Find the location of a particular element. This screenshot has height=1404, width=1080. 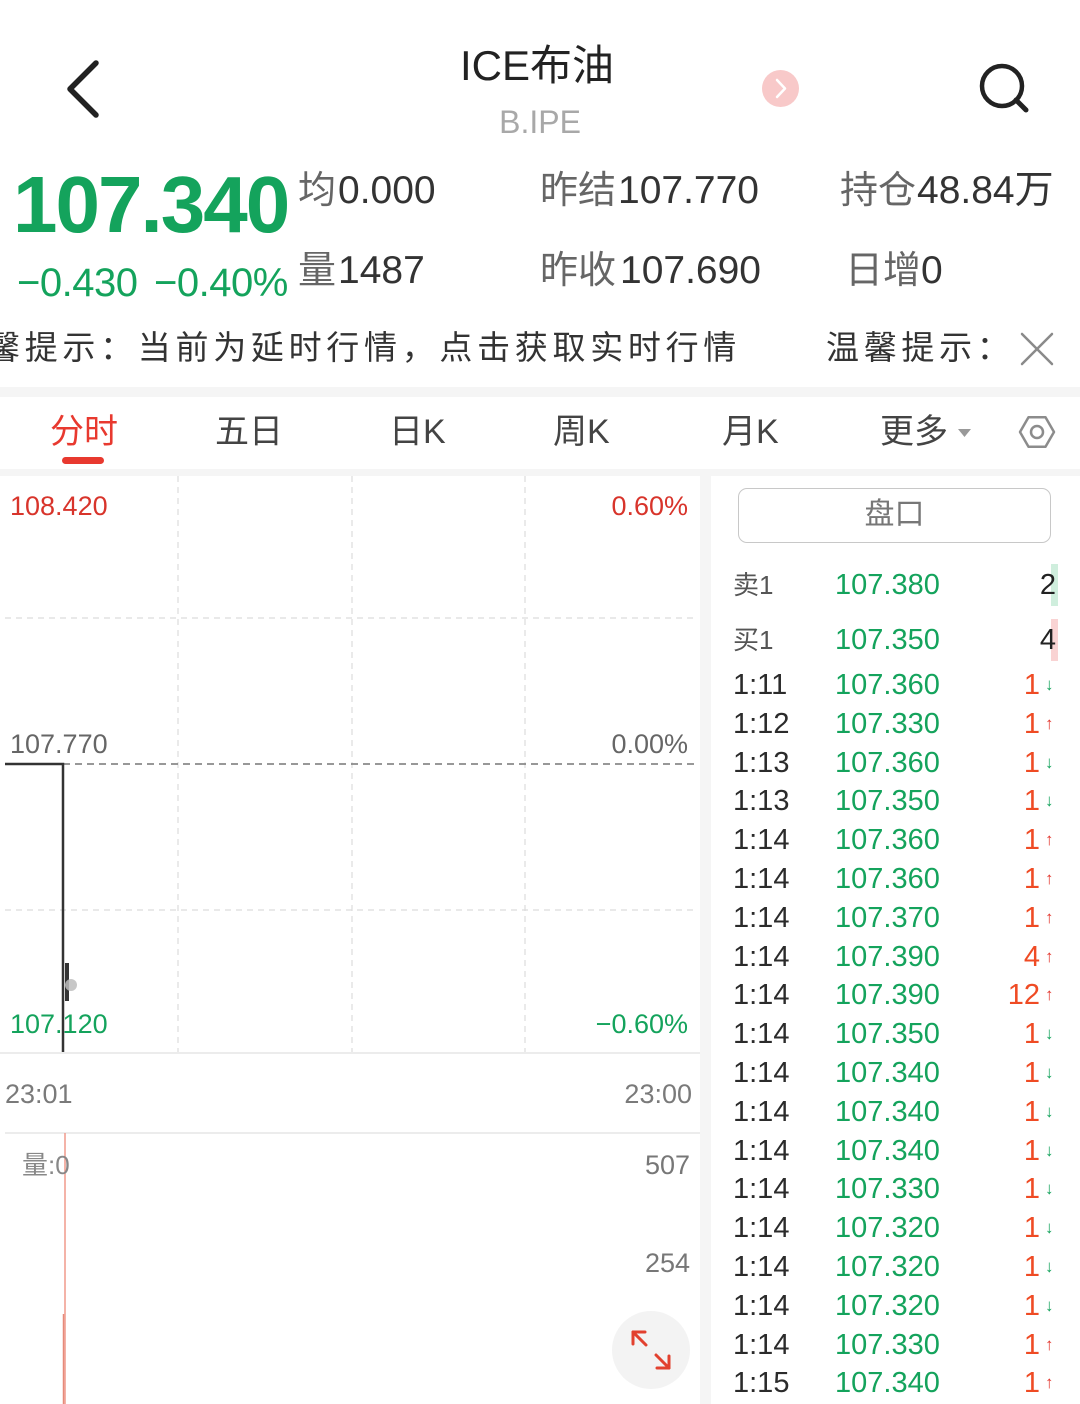

trade-volume: 4 is located at coordinates (1031, 956).